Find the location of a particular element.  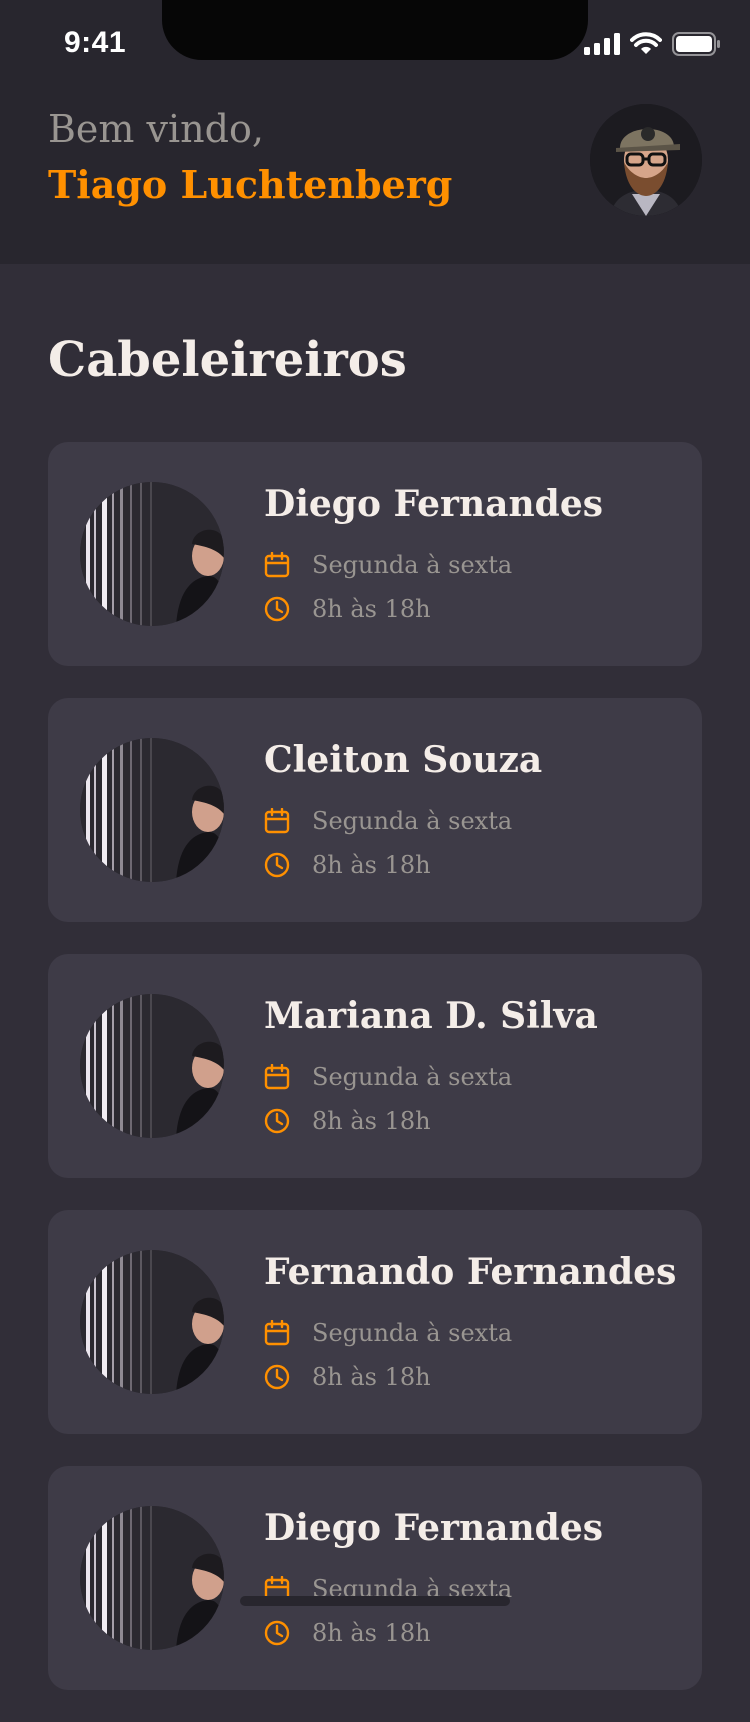

section-title: Cabeleireiros is located at coordinates (227, 360).